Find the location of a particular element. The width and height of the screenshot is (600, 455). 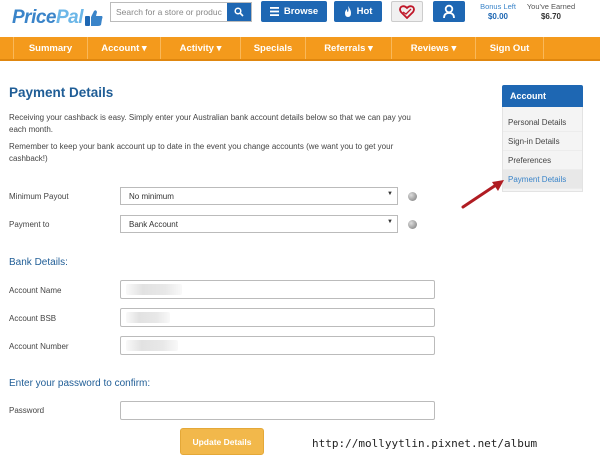

browse-button: Browse is located at coordinates (294, 11).